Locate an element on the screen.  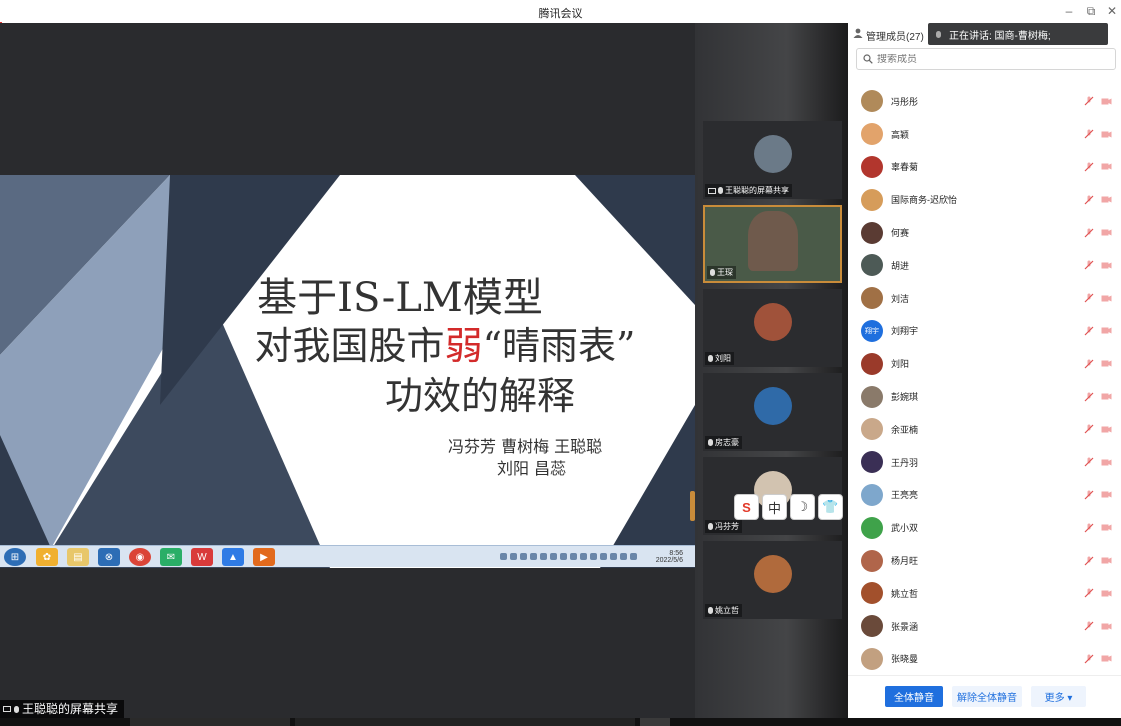
close-button: ✕ is located at coordinates (1112, 11).